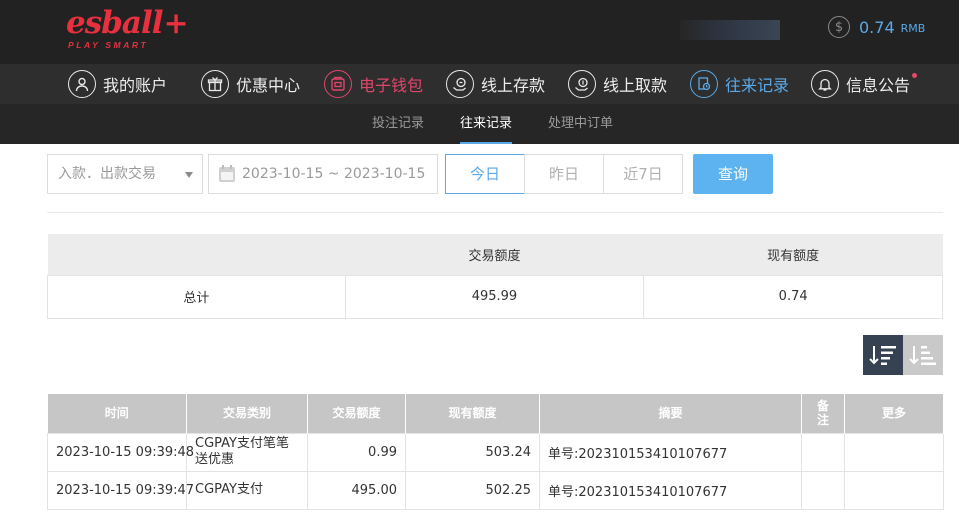 The image size is (959, 520). What do you see at coordinates (839, 27) in the screenshot?
I see `dollar-icon: $` at bounding box center [839, 27].